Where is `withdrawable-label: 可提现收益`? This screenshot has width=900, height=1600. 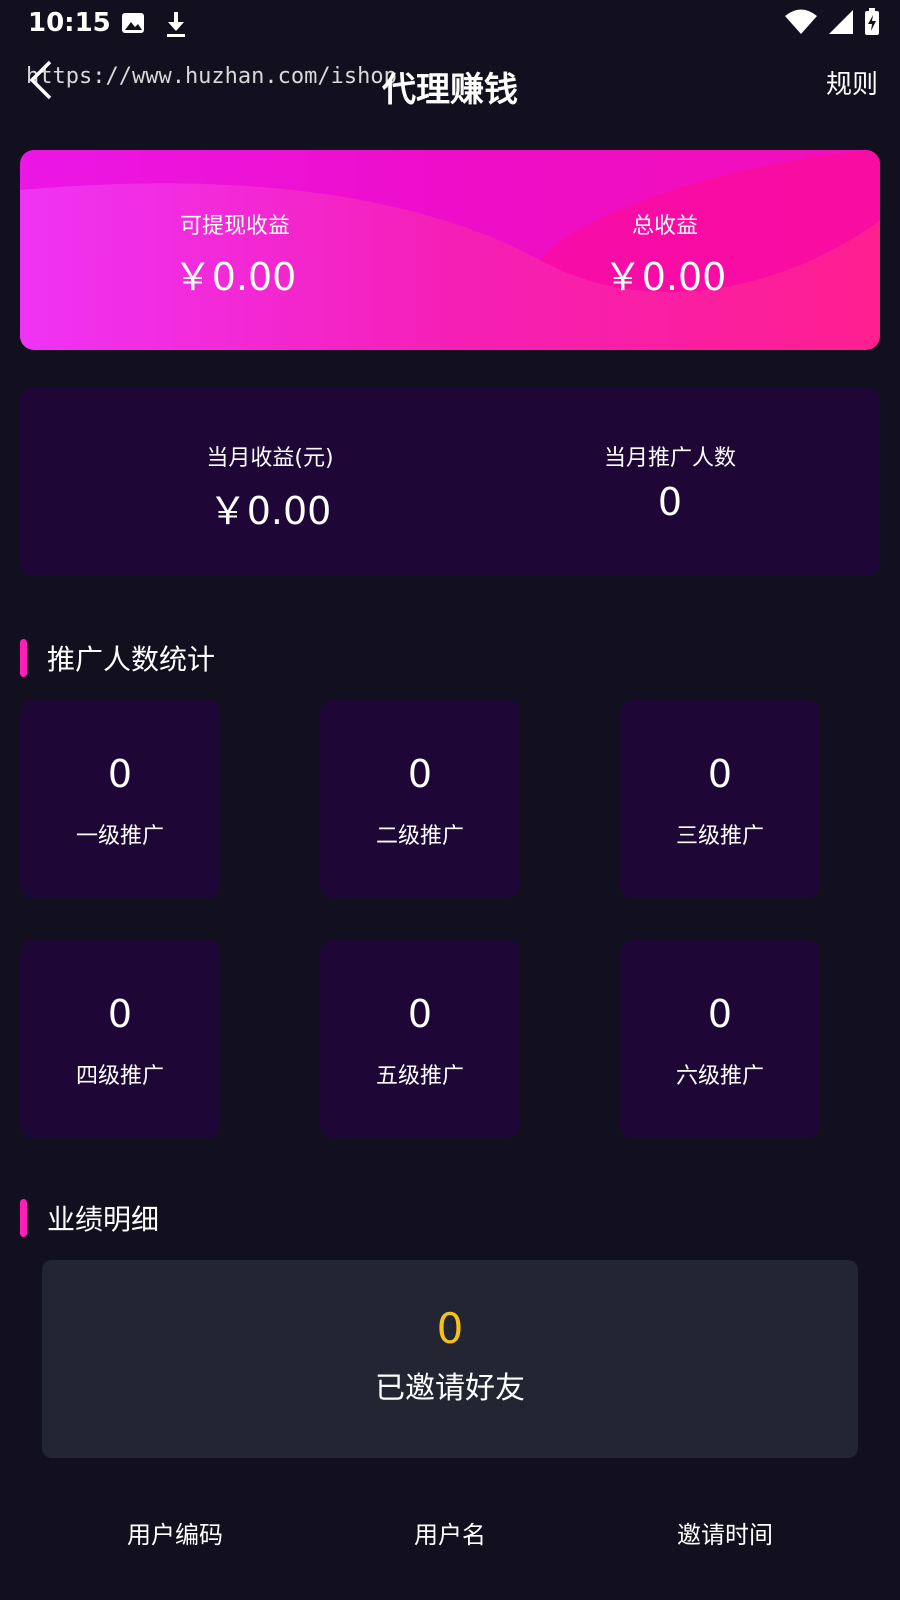
withdrawable-label: 可提现收益 is located at coordinates (234, 226).